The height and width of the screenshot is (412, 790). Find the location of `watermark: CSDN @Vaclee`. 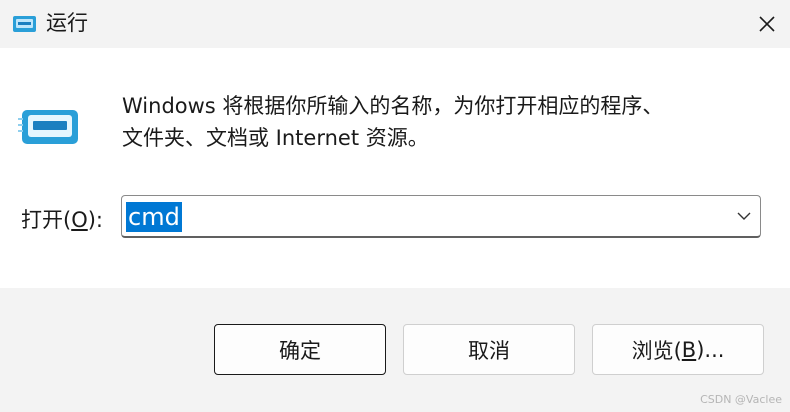

watermark: CSDN @Vaclee is located at coordinates (741, 399).